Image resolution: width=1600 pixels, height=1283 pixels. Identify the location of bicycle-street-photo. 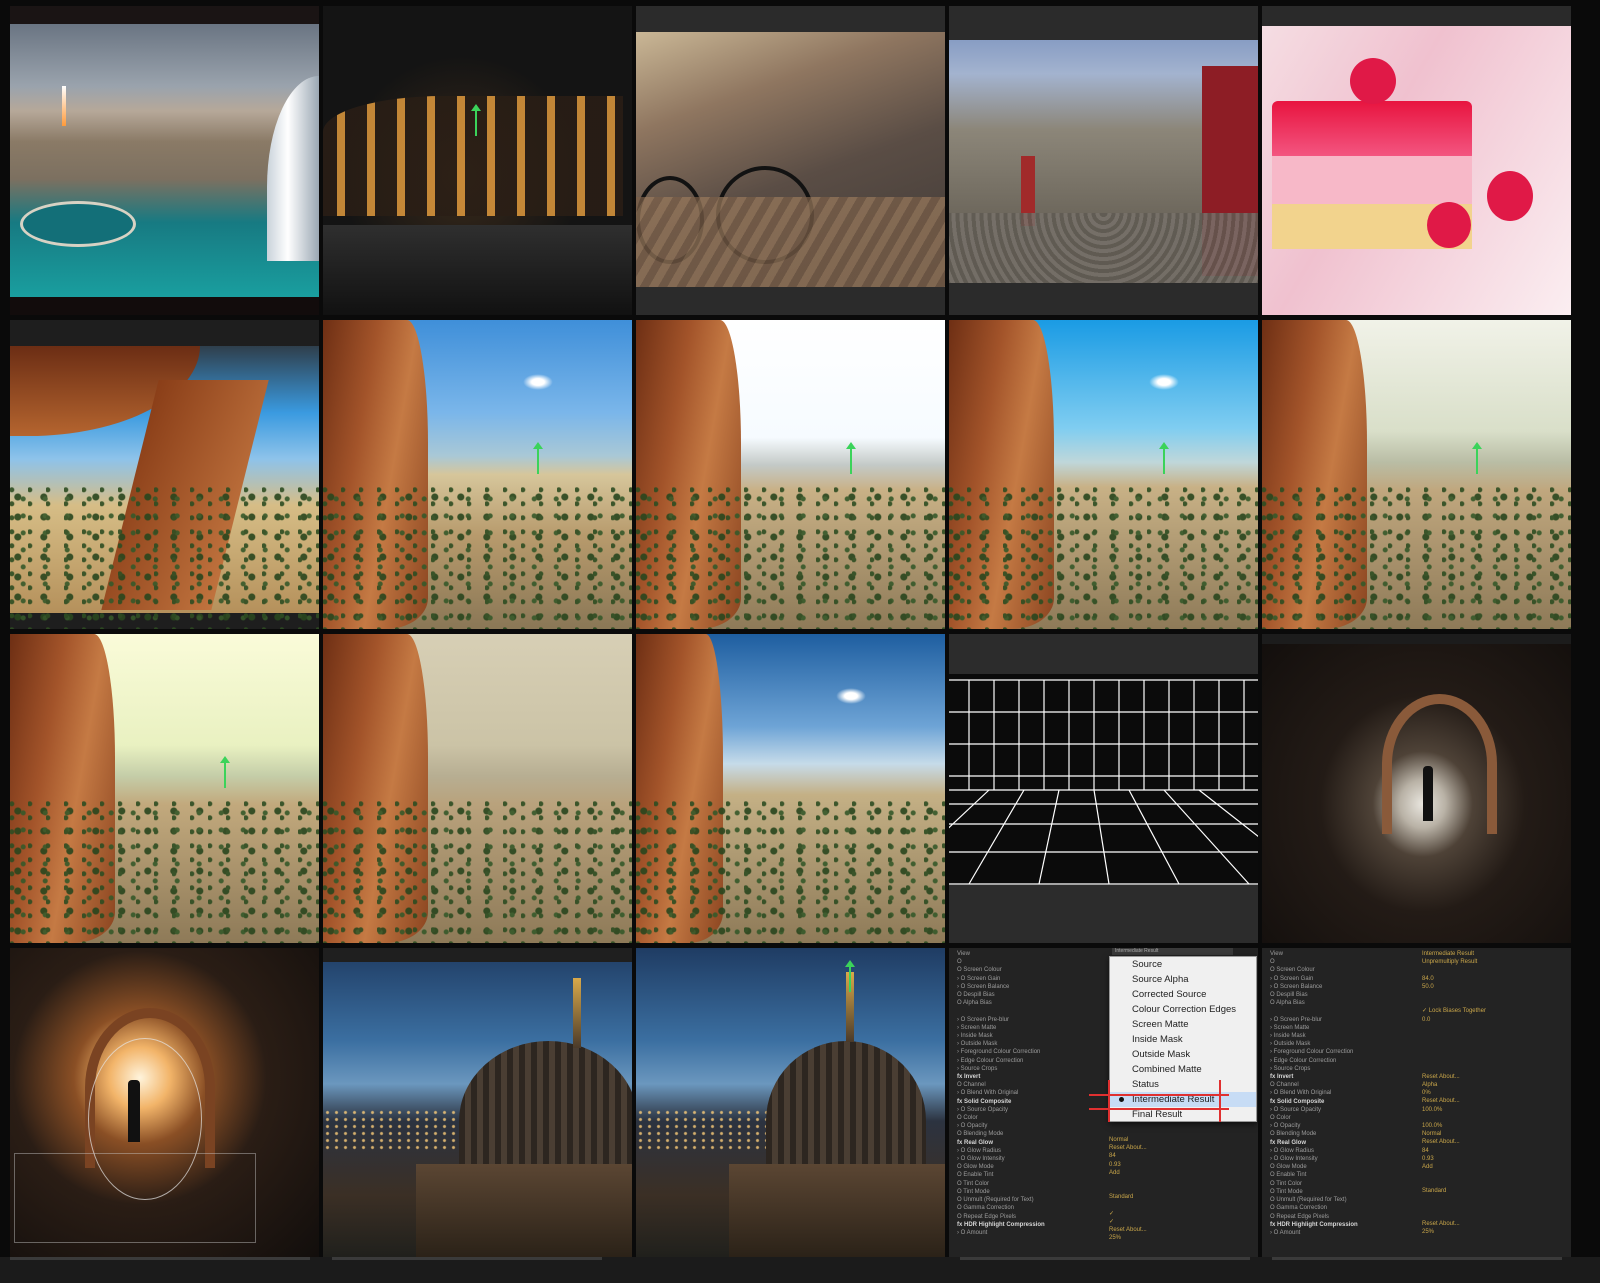
(790, 160).